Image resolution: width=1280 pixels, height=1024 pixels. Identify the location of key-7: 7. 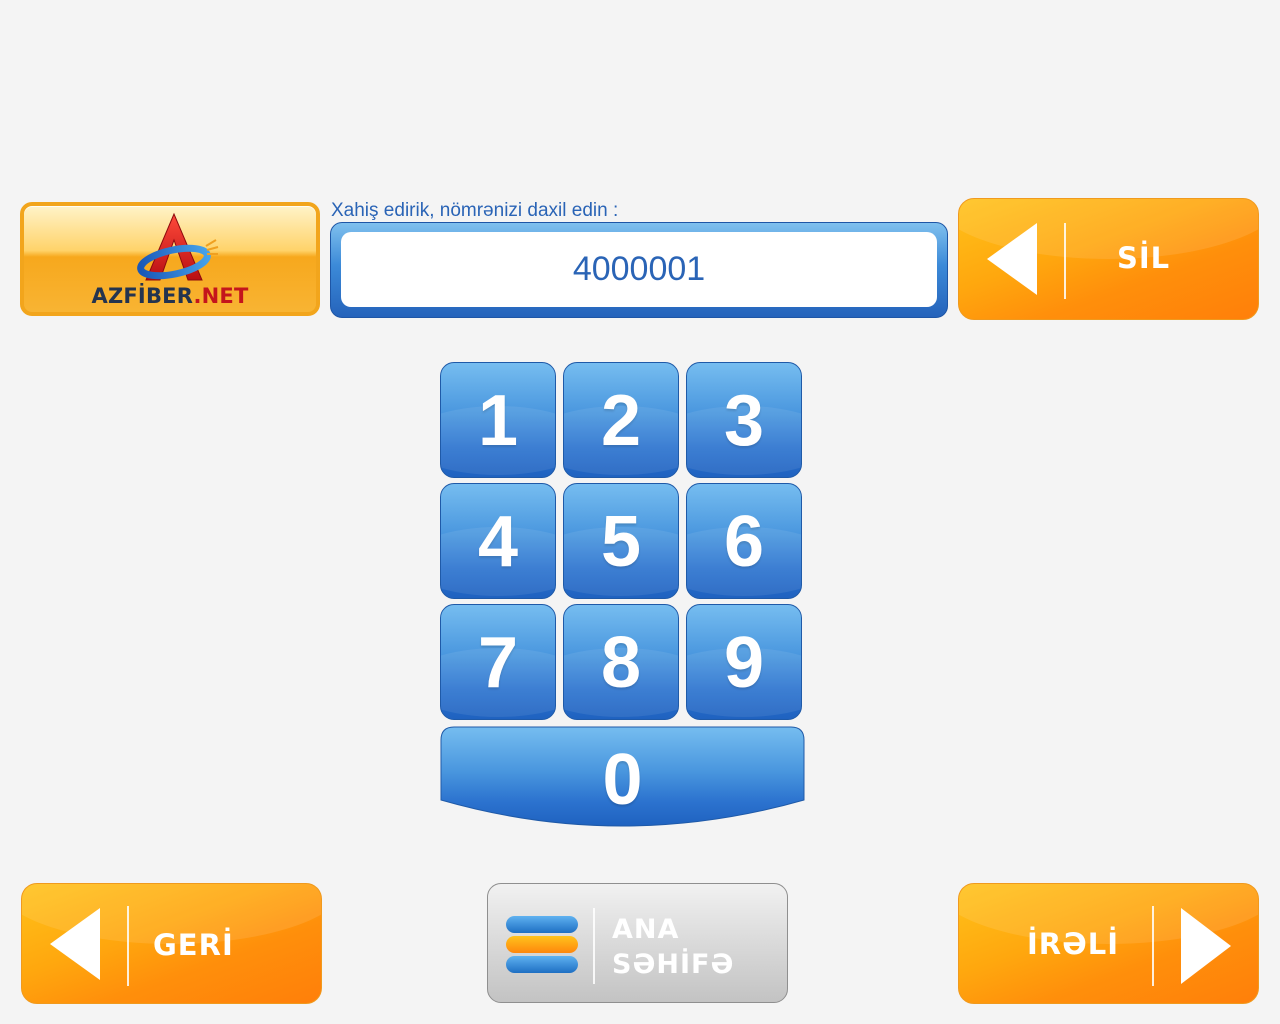
(498, 662).